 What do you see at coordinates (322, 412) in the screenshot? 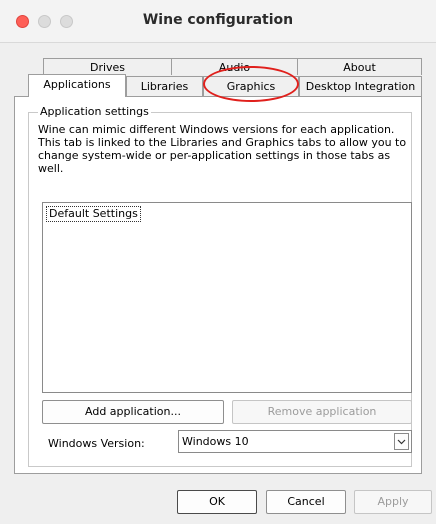
I see `remove-application-button: Remove application` at bounding box center [322, 412].